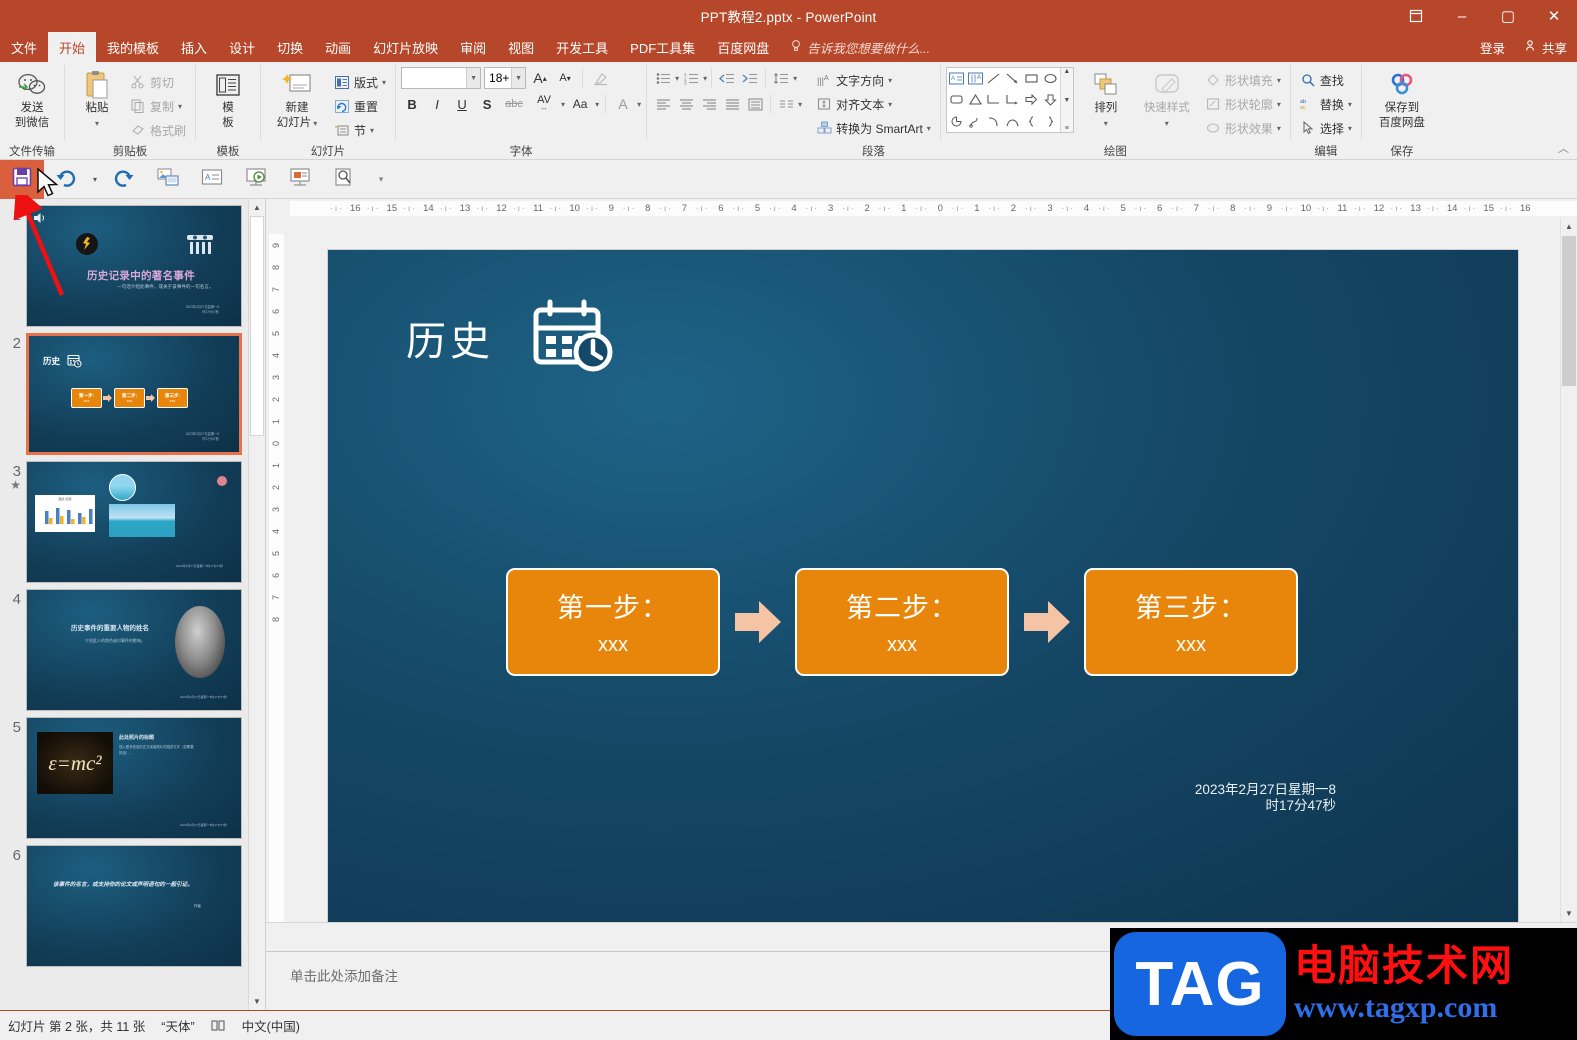  What do you see at coordinates (518, 78) in the screenshot?
I see `font-size-dropdown-icon: ▼` at bounding box center [518, 78].